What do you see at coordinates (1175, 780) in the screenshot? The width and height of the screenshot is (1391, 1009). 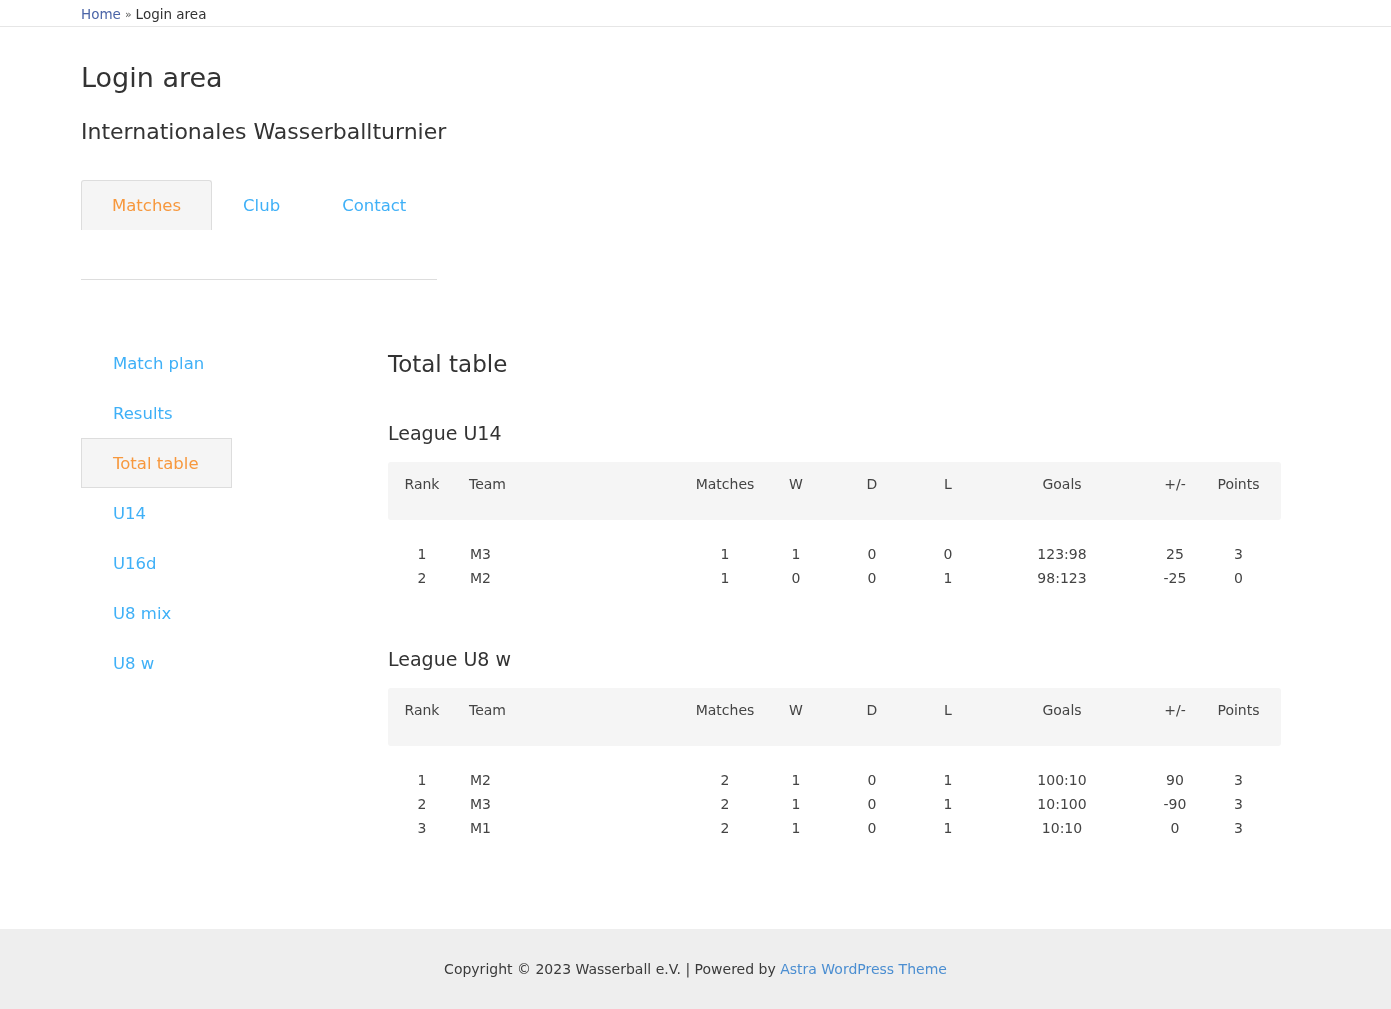 I see `table-cell-text: 90` at bounding box center [1175, 780].